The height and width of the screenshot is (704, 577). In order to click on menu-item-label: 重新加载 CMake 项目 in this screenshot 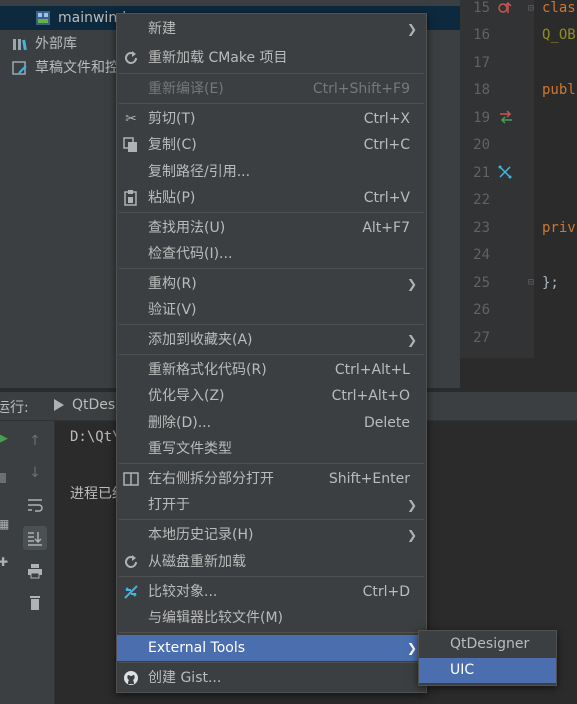, I will do `click(218, 58)`.